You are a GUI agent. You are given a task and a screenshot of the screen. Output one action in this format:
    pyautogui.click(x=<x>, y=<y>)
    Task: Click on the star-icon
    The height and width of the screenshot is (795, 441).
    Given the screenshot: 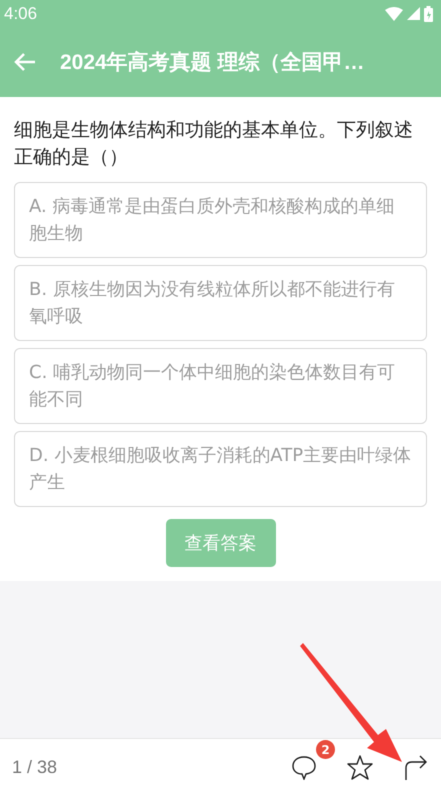 What is the action you would take?
    pyautogui.click(x=360, y=767)
    